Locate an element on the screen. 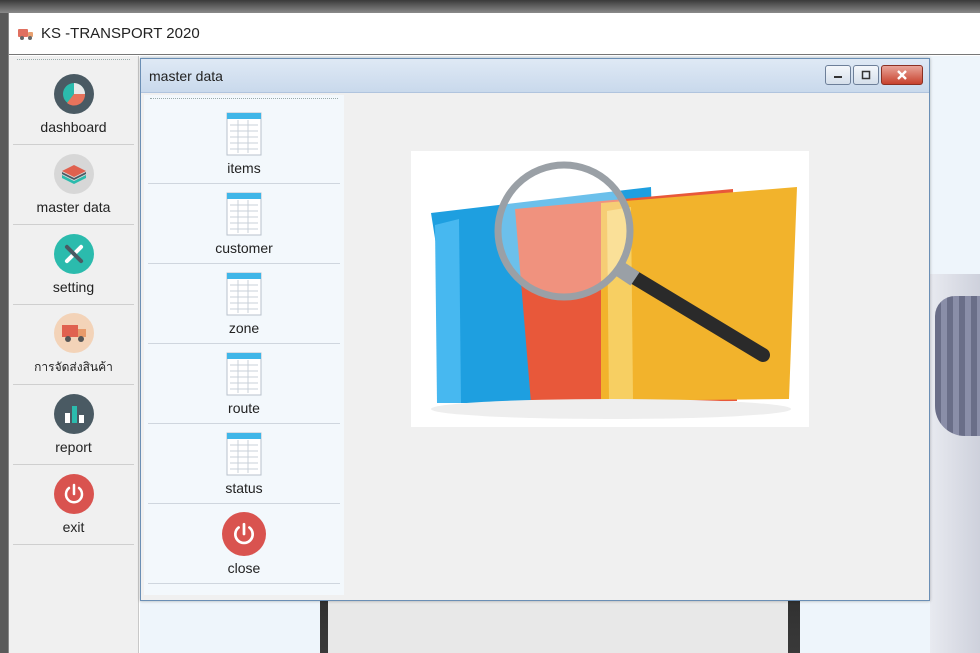 The height and width of the screenshot is (653, 980). close-window-button is located at coordinates (902, 75).